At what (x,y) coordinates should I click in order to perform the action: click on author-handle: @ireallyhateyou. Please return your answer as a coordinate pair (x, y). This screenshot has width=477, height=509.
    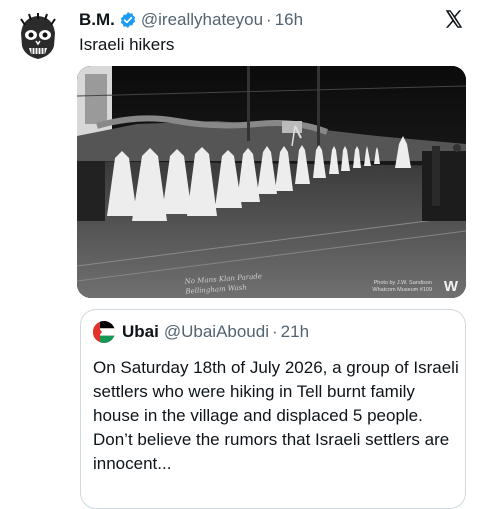
    Looking at the image, I should click on (202, 20).